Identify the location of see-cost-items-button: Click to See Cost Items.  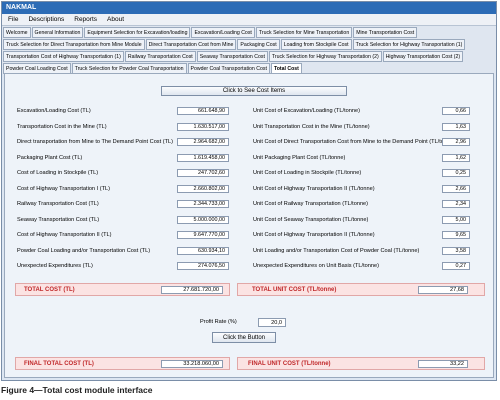
(254, 91).